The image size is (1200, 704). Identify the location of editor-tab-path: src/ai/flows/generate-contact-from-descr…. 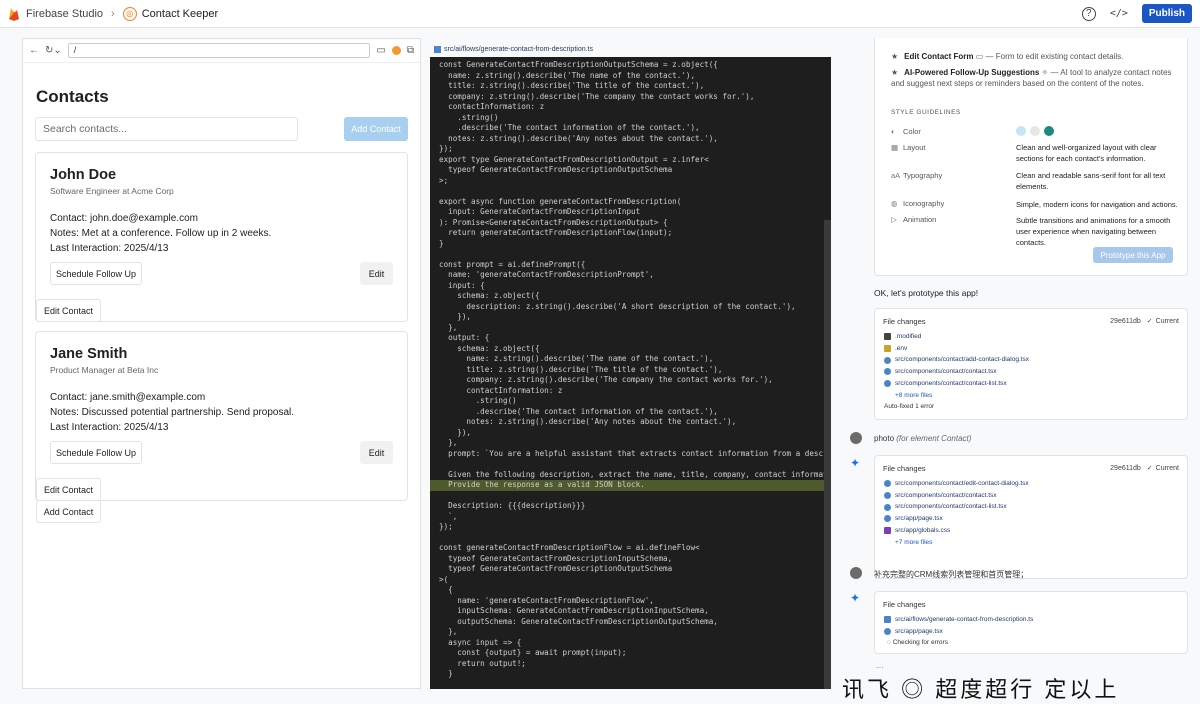
(518, 49).